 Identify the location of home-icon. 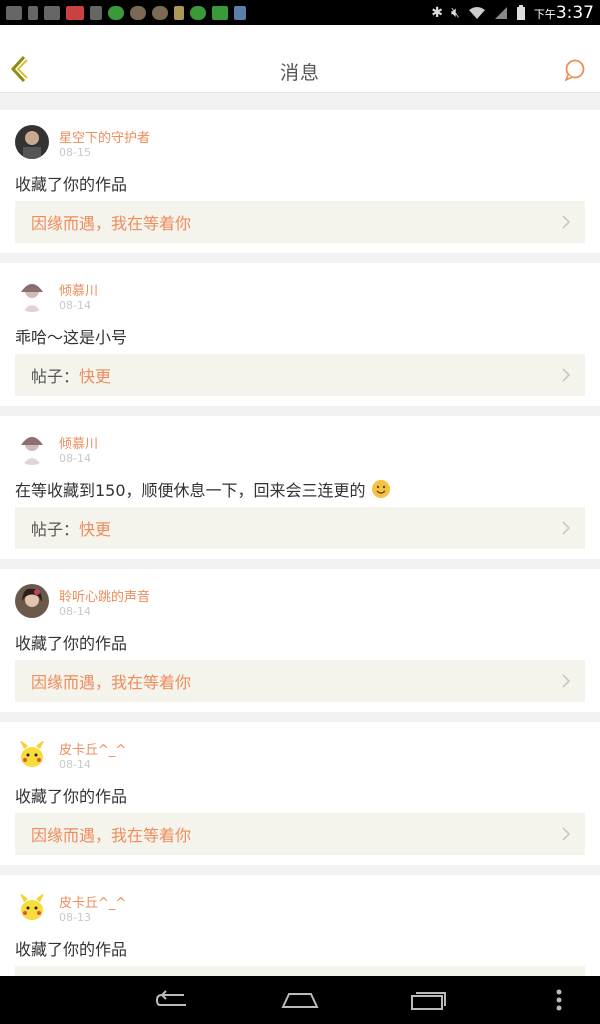
(300, 1000).